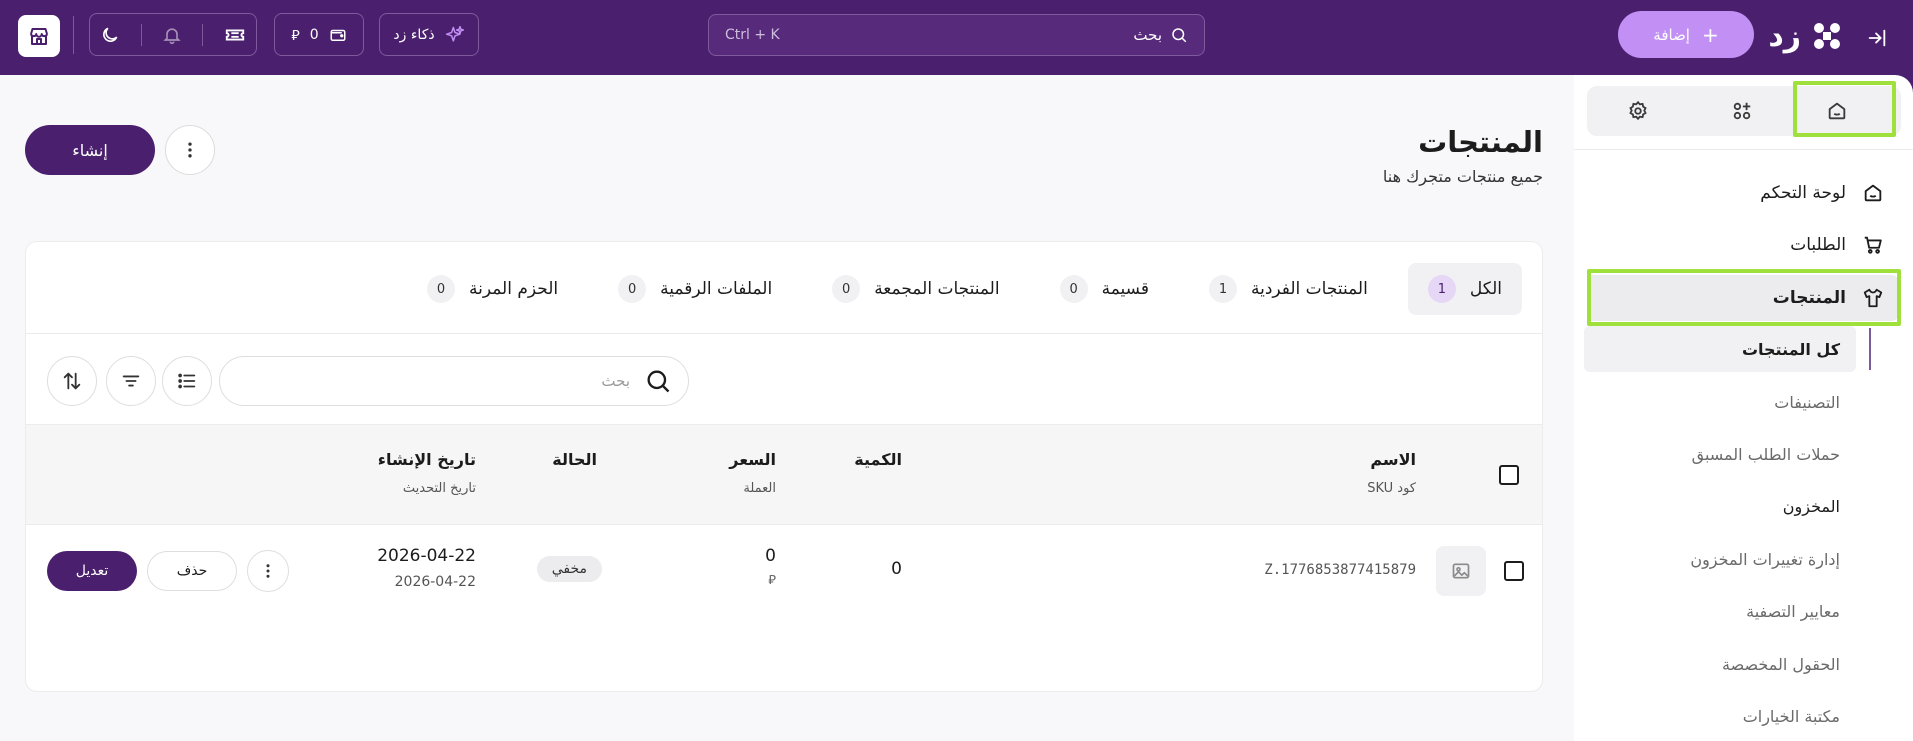  What do you see at coordinates (1393, 459) in the screenshot?
I see `column-name: الاسم` at bounding box center [1393, 459].